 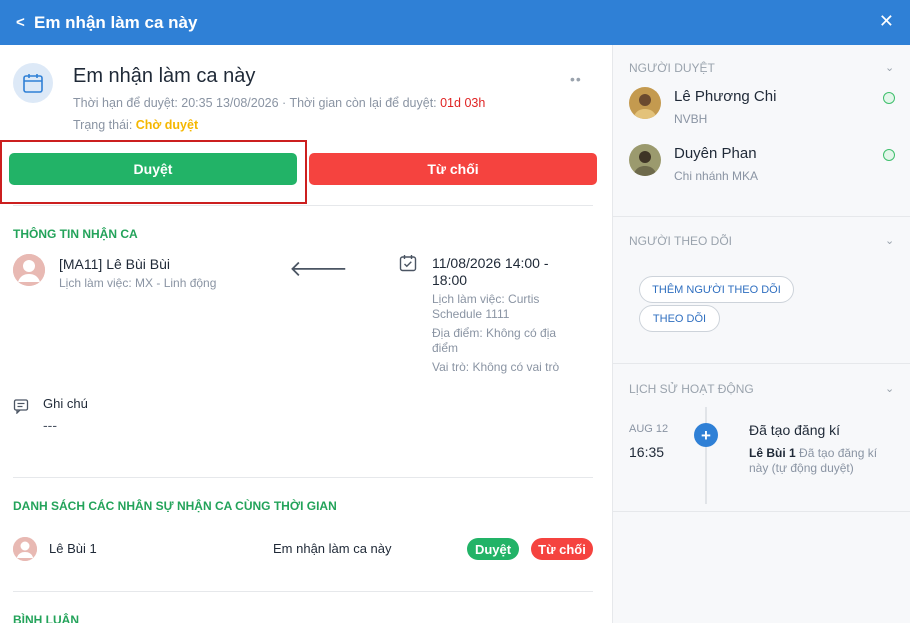 I want to click on reject-button: Từ chối, so click(x=453, y=169).